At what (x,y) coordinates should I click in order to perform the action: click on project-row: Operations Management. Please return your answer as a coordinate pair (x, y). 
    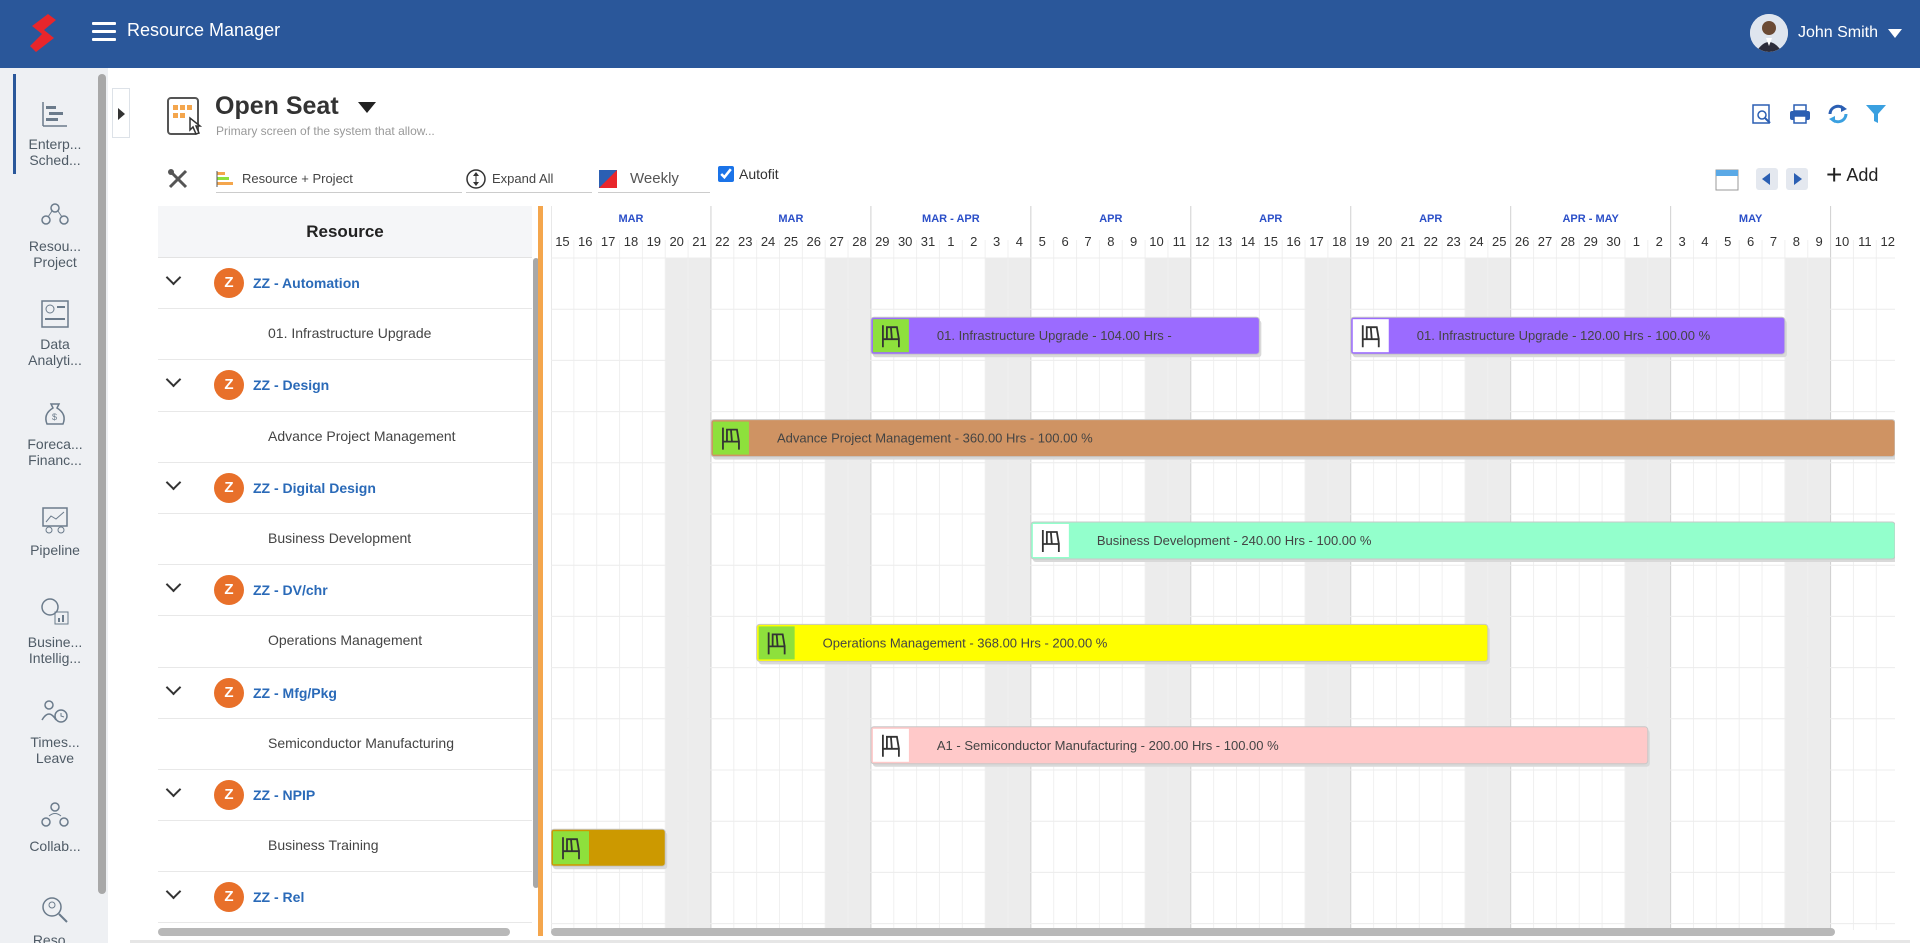
    Looking at the image, I should click on (345, 642).